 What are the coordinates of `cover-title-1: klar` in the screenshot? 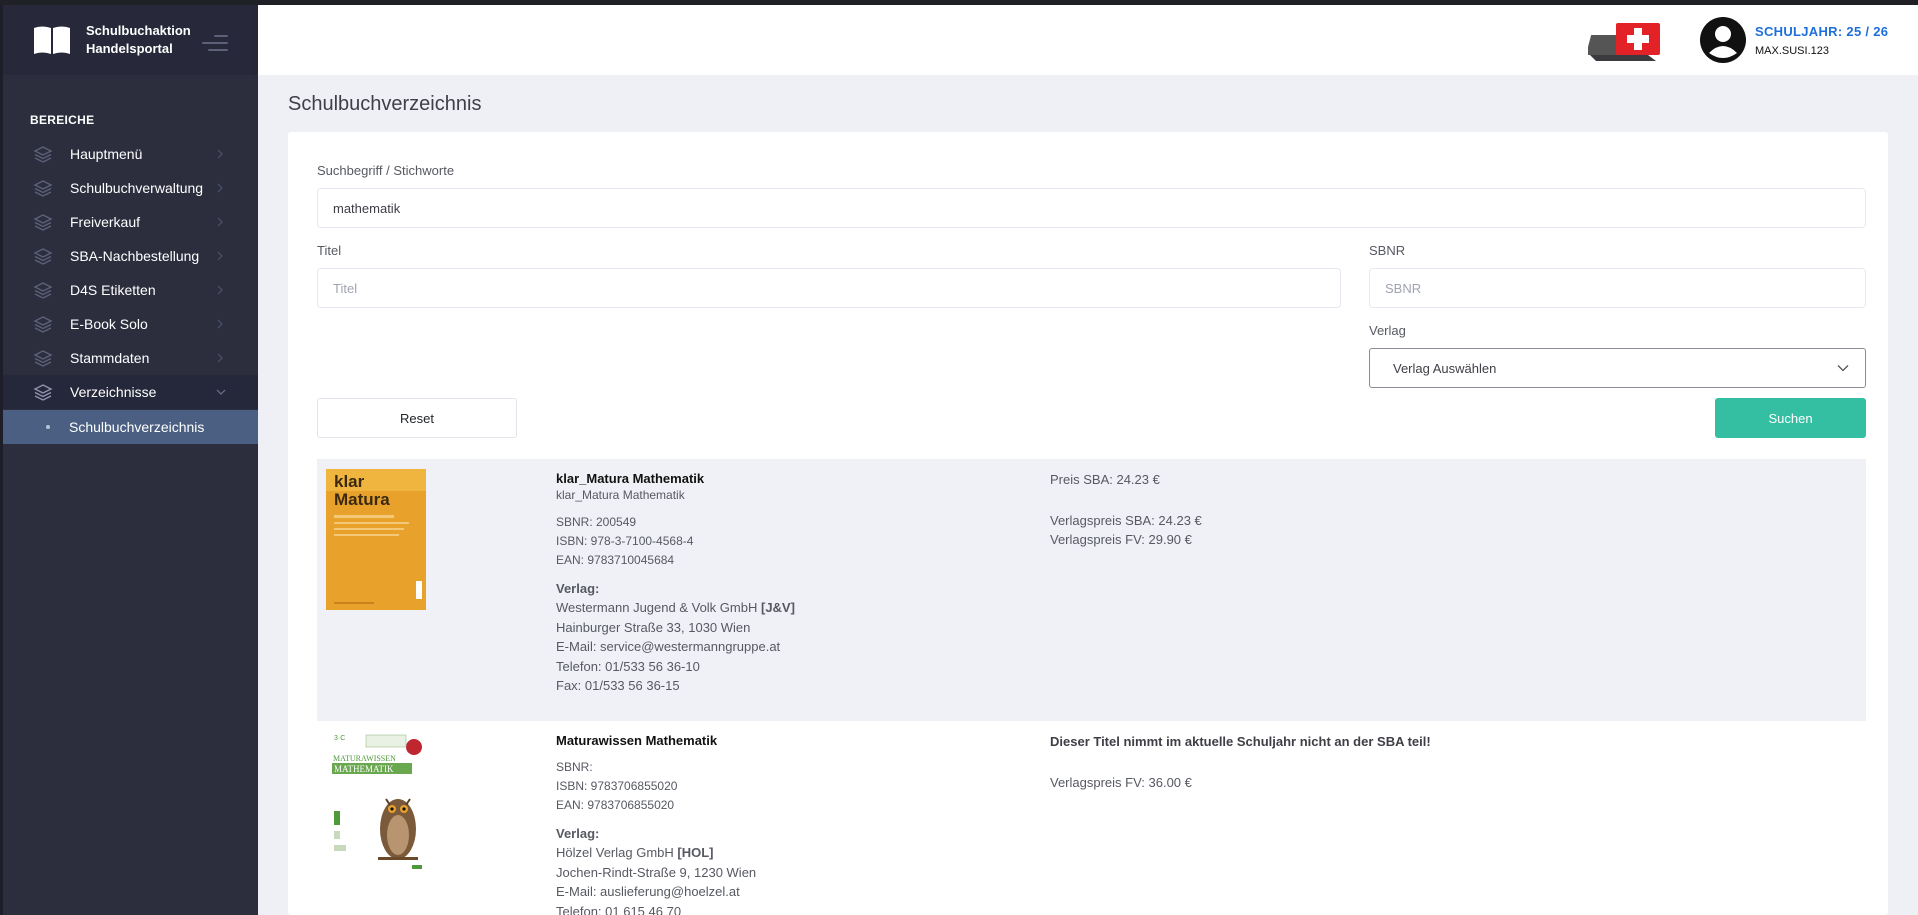 It's located at (349, 481).